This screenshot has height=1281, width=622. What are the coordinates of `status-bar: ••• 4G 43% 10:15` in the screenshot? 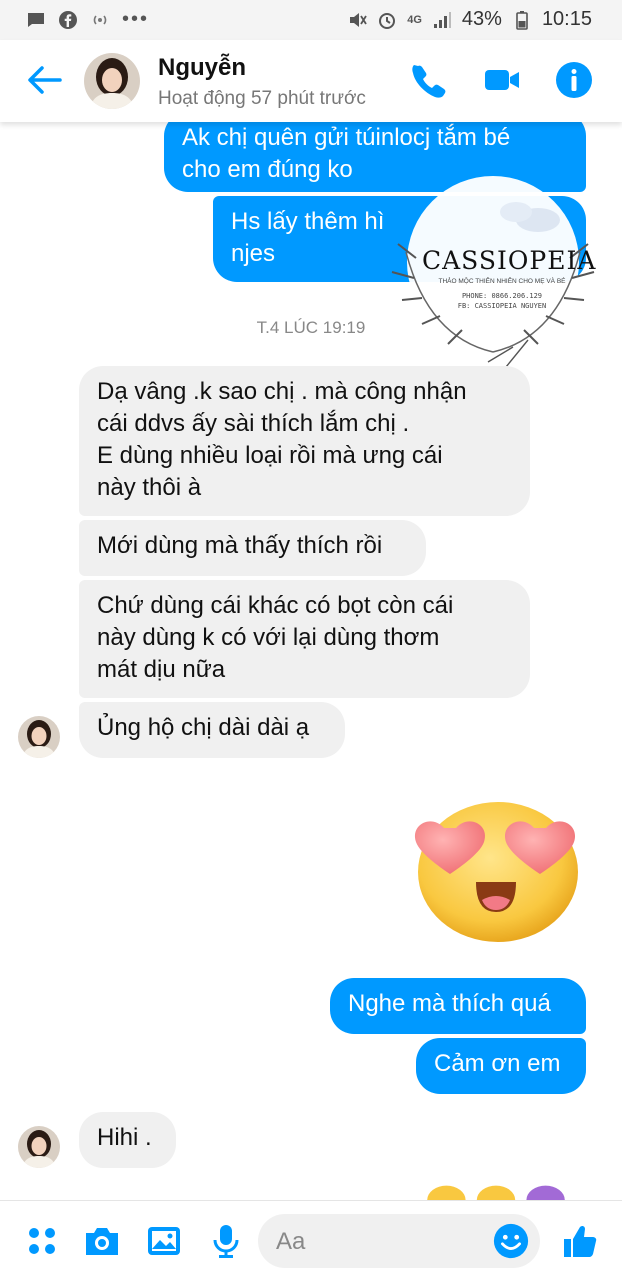 It's located at (311, 20).